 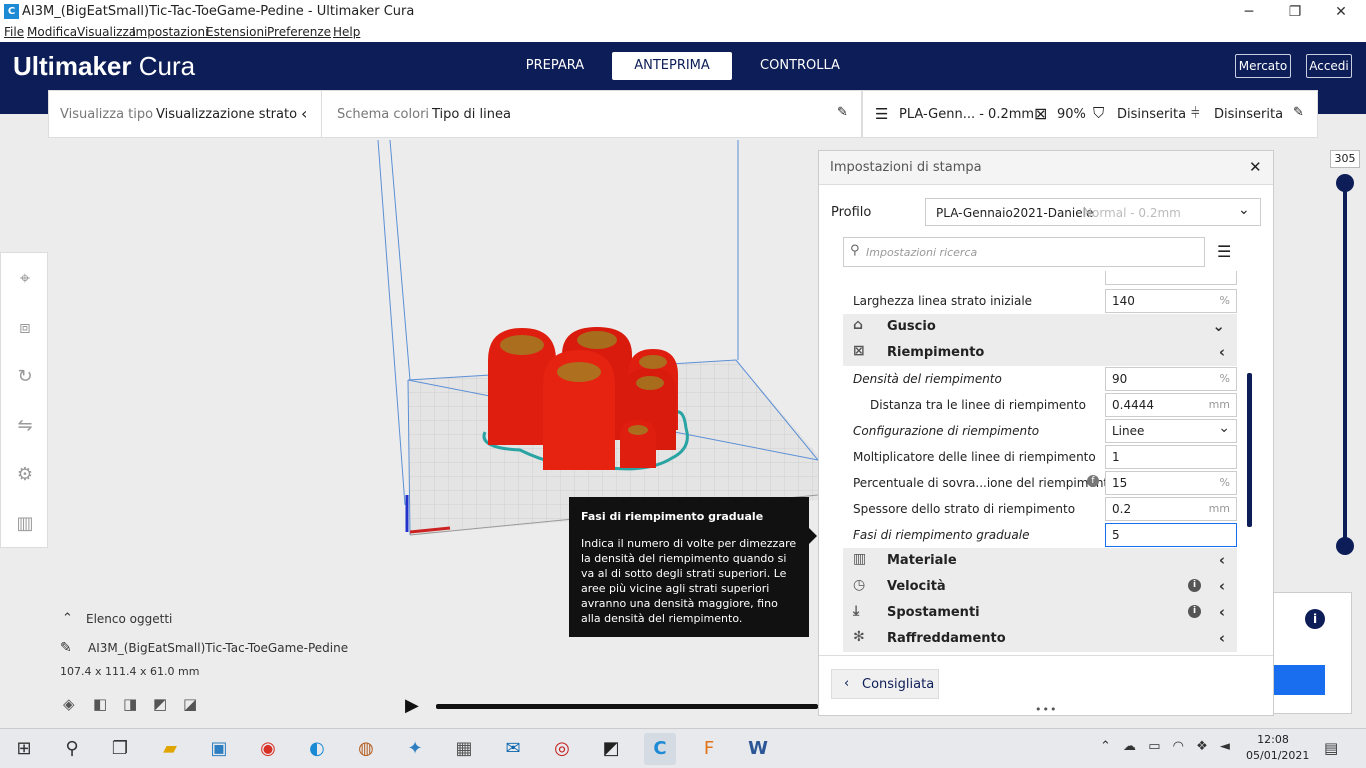 What do you see at coordinates (859, 351) in the screenshot?
I see `infill-icon: ⊠` at bounding box center [859, 351].